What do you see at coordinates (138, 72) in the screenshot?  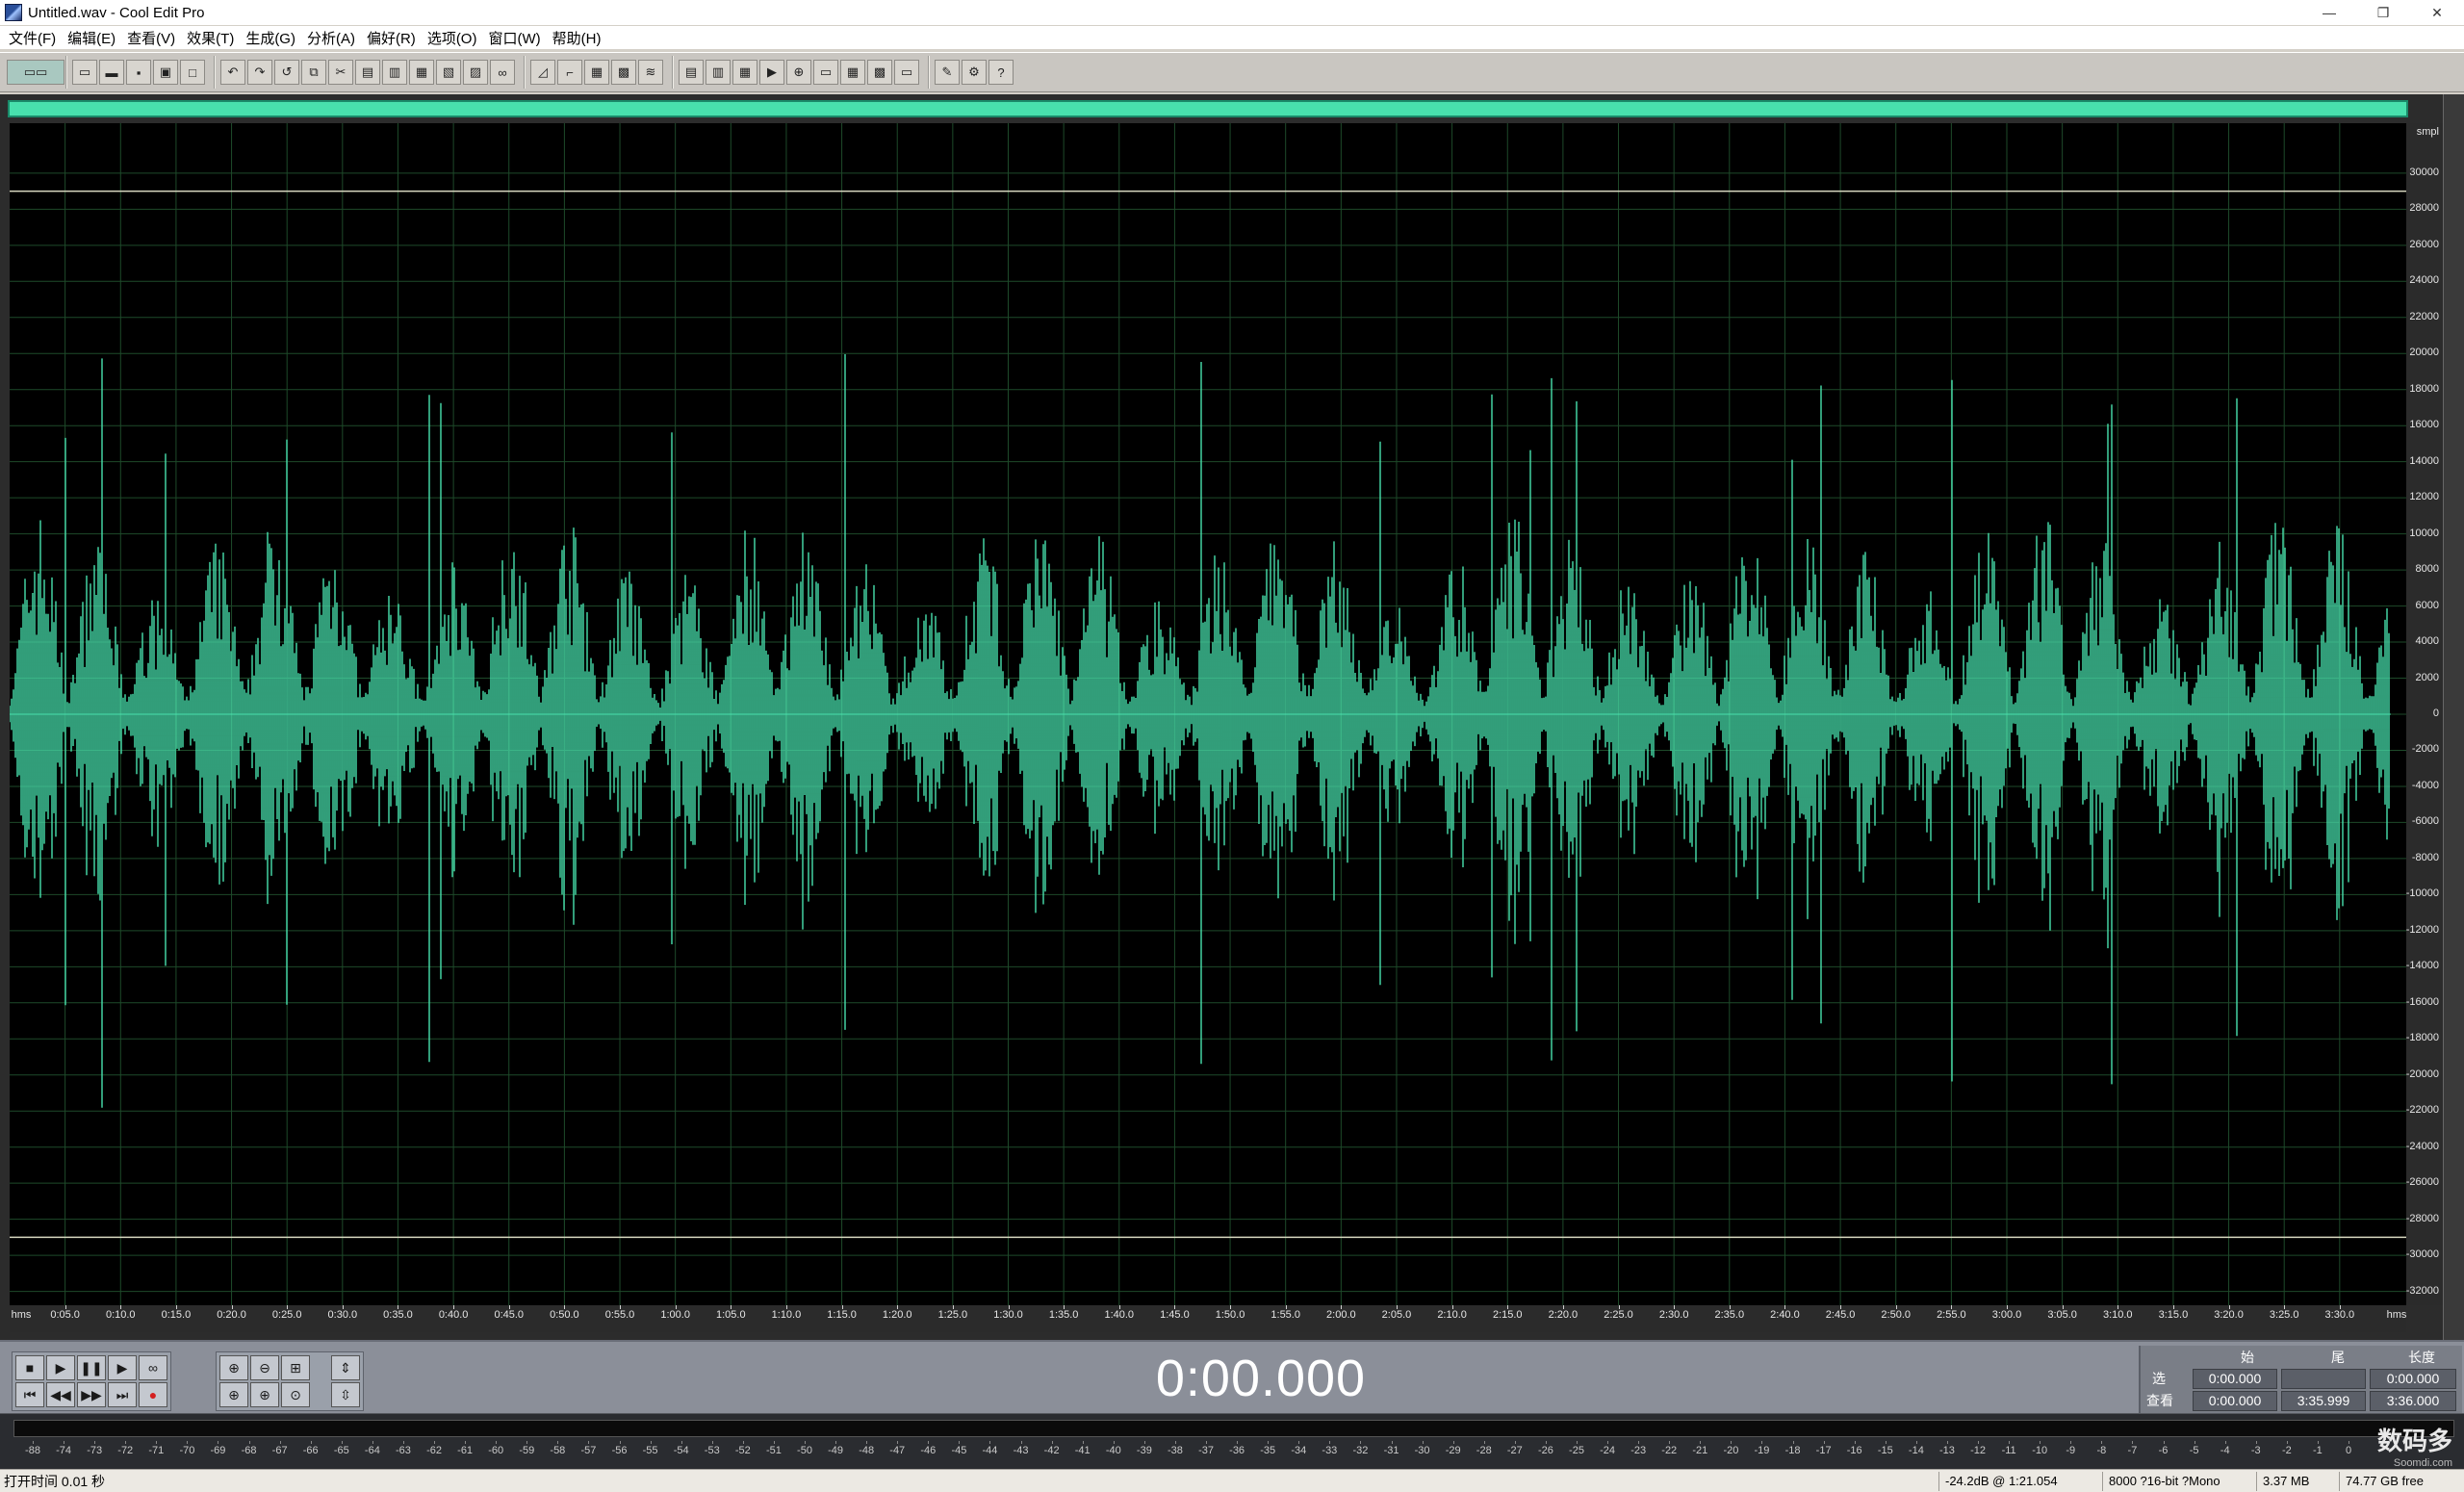 I see `save-icon: ▪` at bounding box center [138, 72].